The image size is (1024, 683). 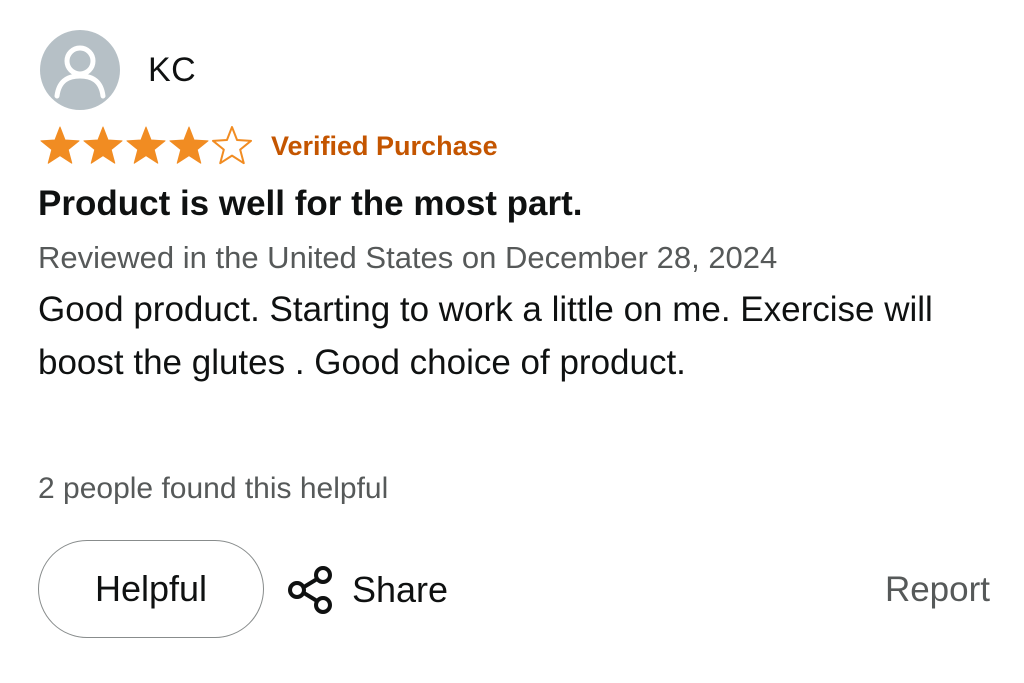 I want to click on helpful-count: 2 people found this helpful, so click(x=213, y=488).